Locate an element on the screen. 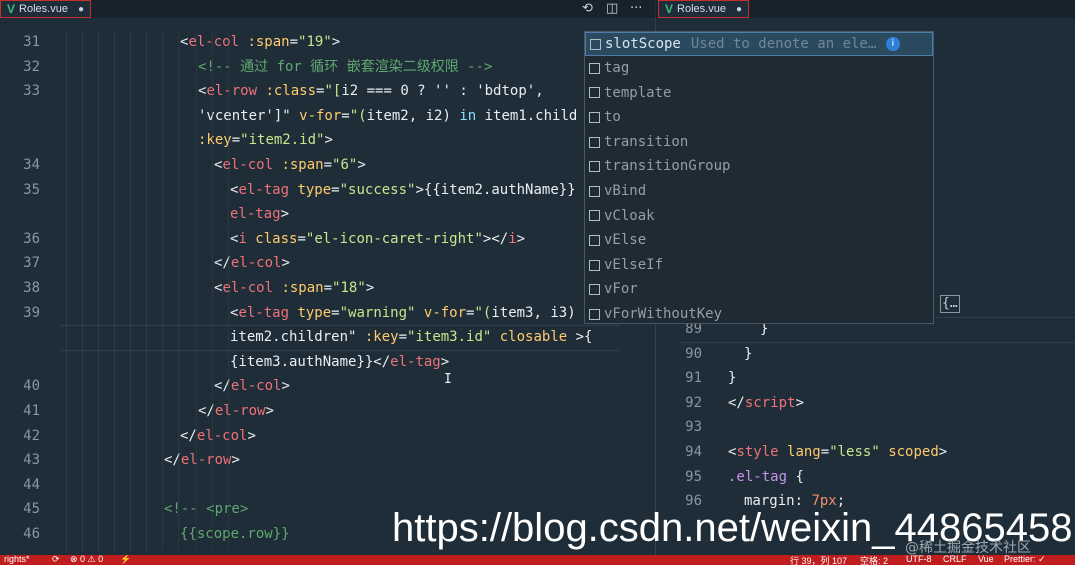  split-editor-icon: ◫ is located at coordinates (612, 8).